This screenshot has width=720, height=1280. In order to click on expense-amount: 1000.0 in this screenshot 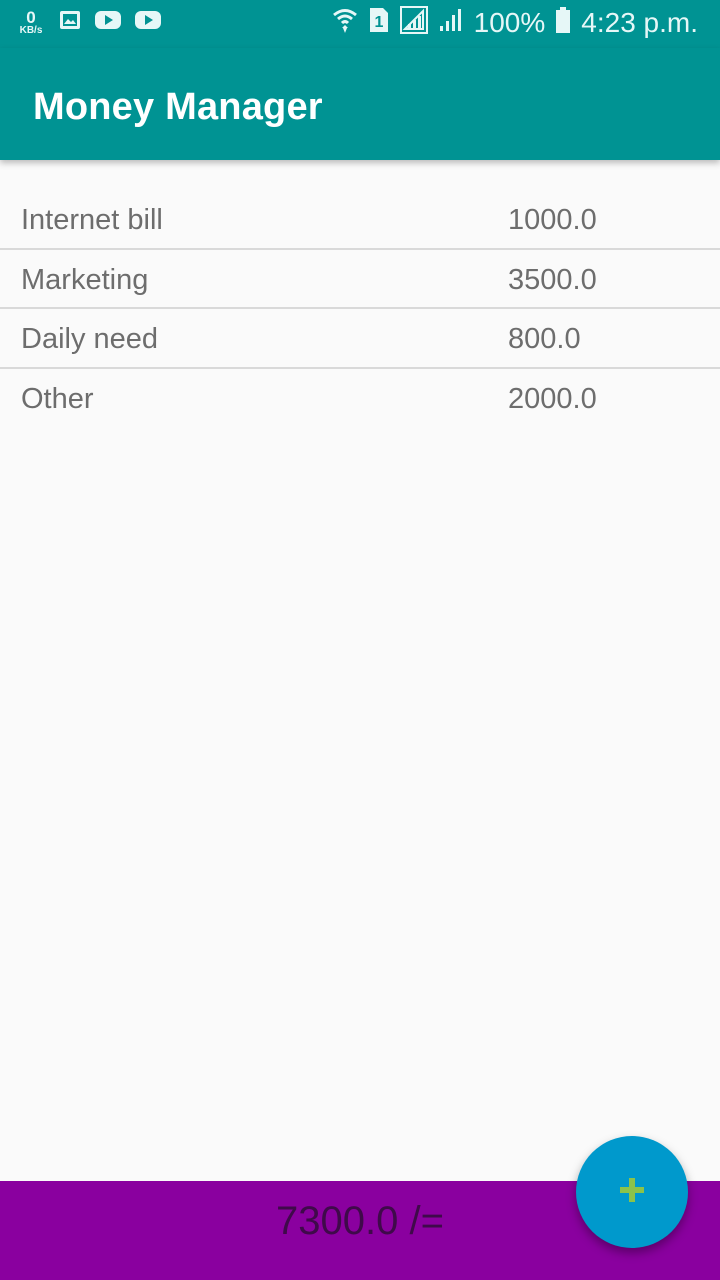, I will do `click(552, 220)`.